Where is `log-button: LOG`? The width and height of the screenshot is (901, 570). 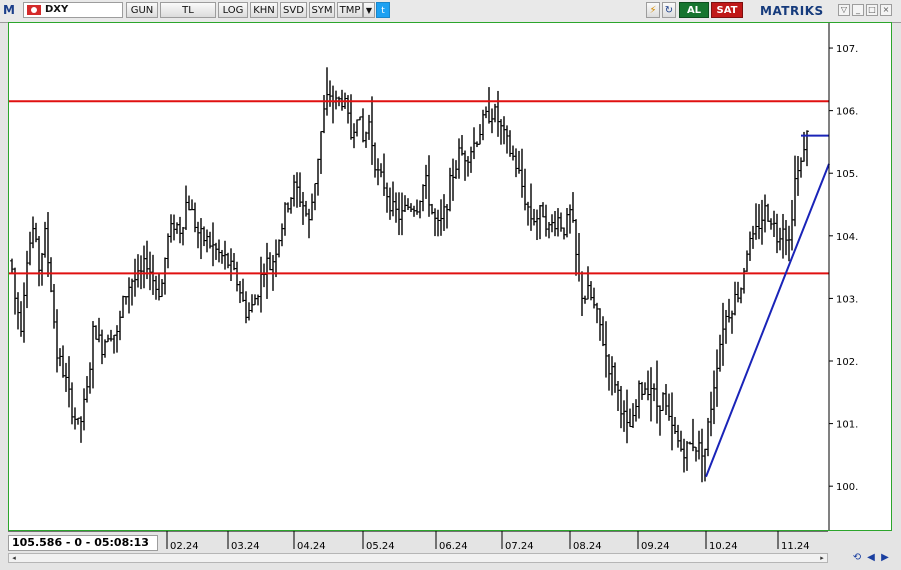
log-button: LOG is located at coordinates (233, 10).